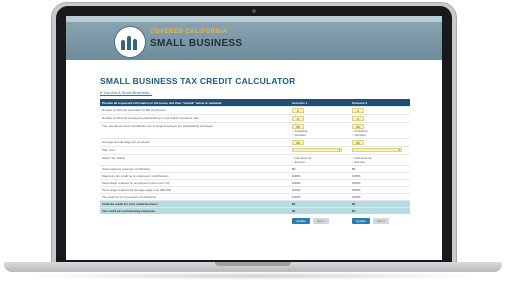 This screenshot has height=301, width=506. What do you see at coordinates (320, 162) in the screenshot?
I see `radio-exempt-scenario-1: Exempt` at bounding box center [320, 162].